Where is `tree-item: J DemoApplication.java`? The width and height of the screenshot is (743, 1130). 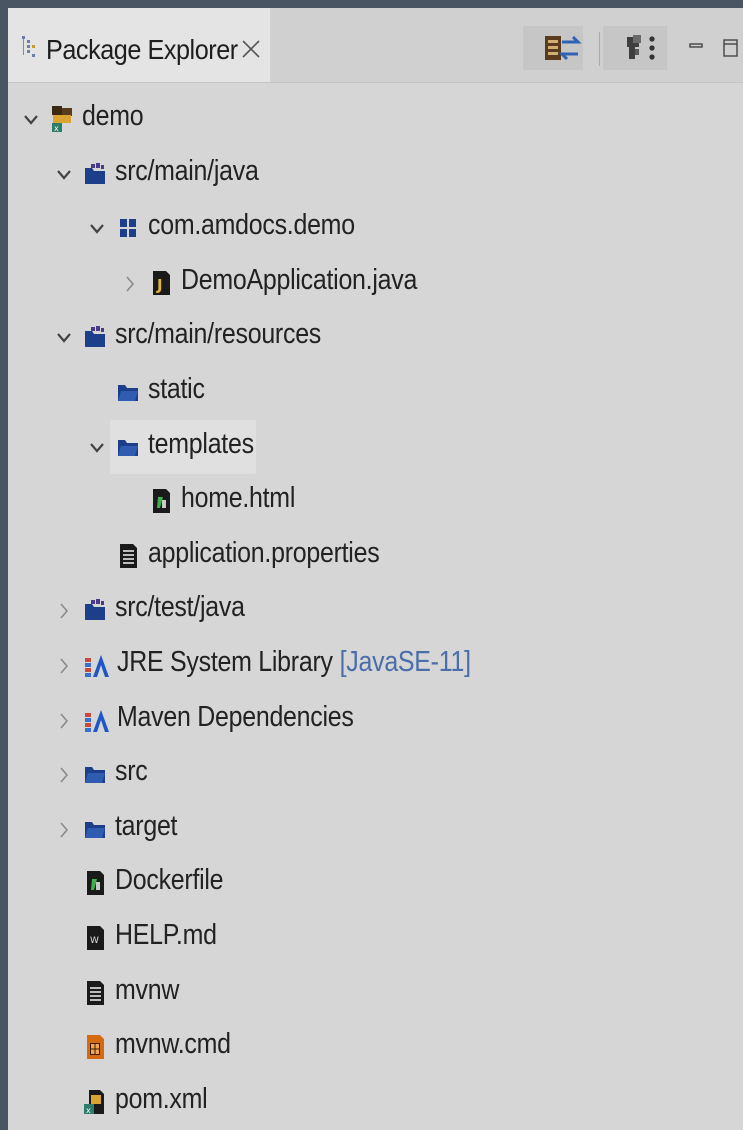 tree-item: J DemoApplication.java is located at coordinates (375, 285).